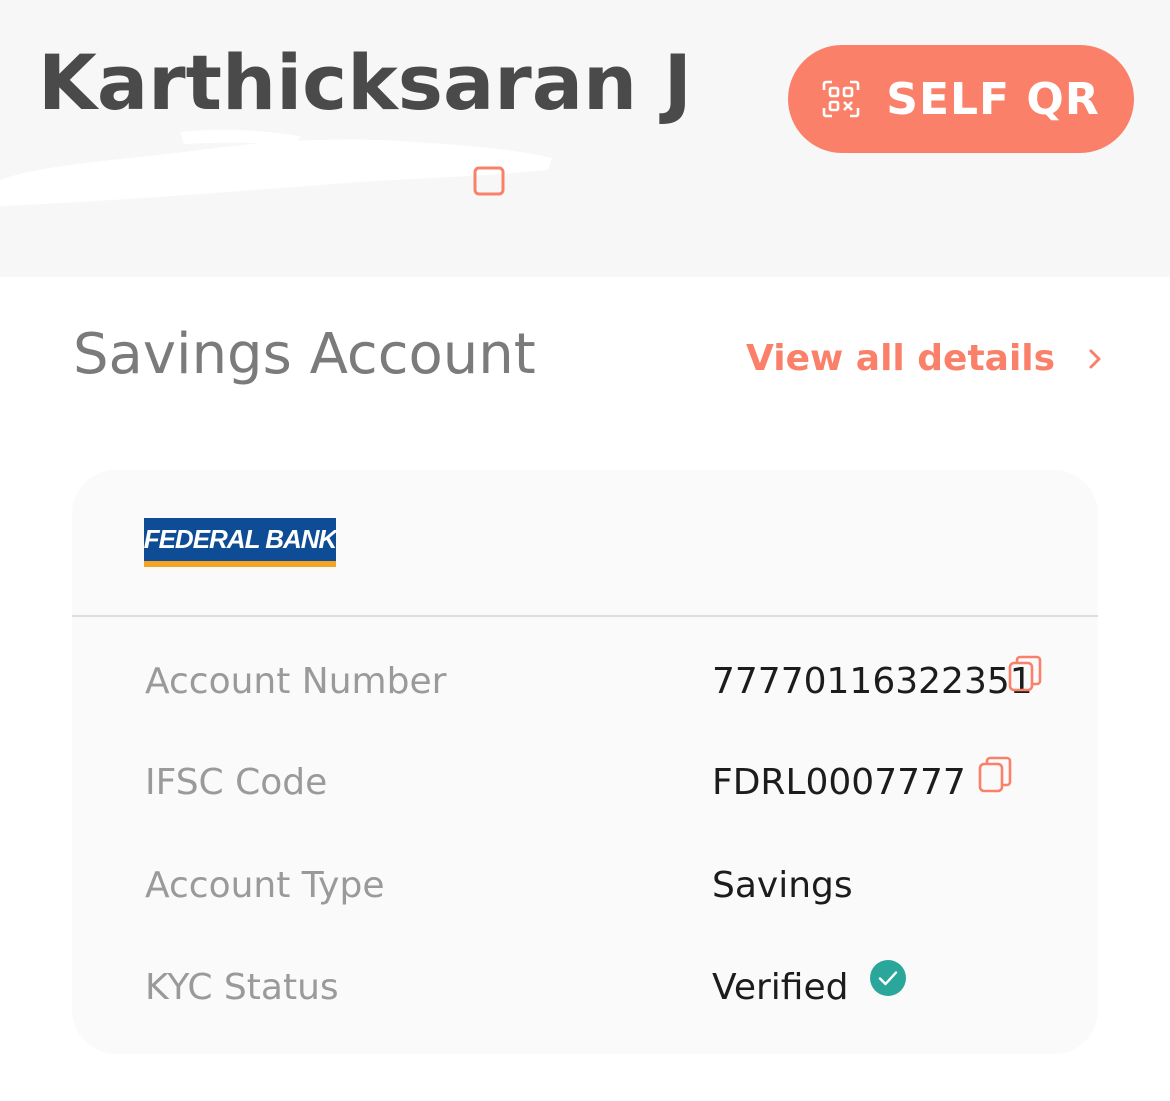 The width and height of the screenshot is (1170, 1101). I want to click on user-name: Karthicksaran J, so click(365, 82).